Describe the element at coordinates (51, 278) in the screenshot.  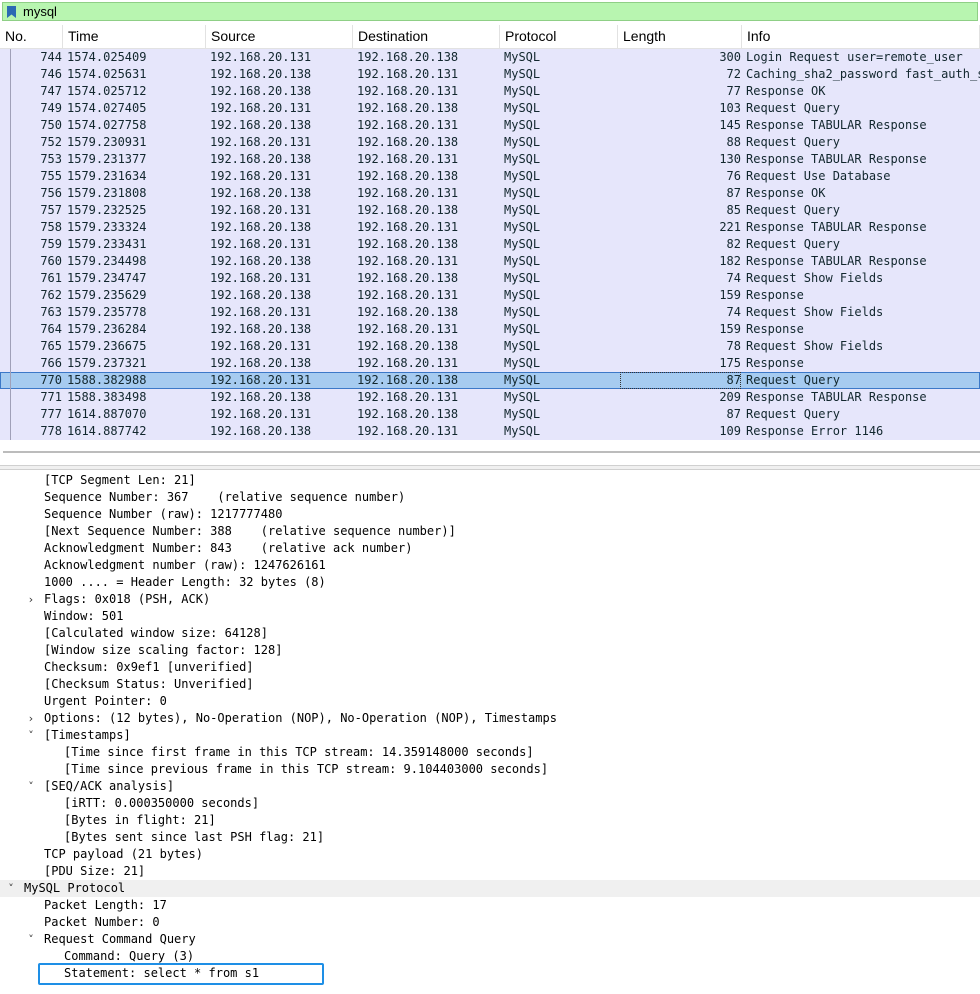
I see `packet-no: 761` at that location.